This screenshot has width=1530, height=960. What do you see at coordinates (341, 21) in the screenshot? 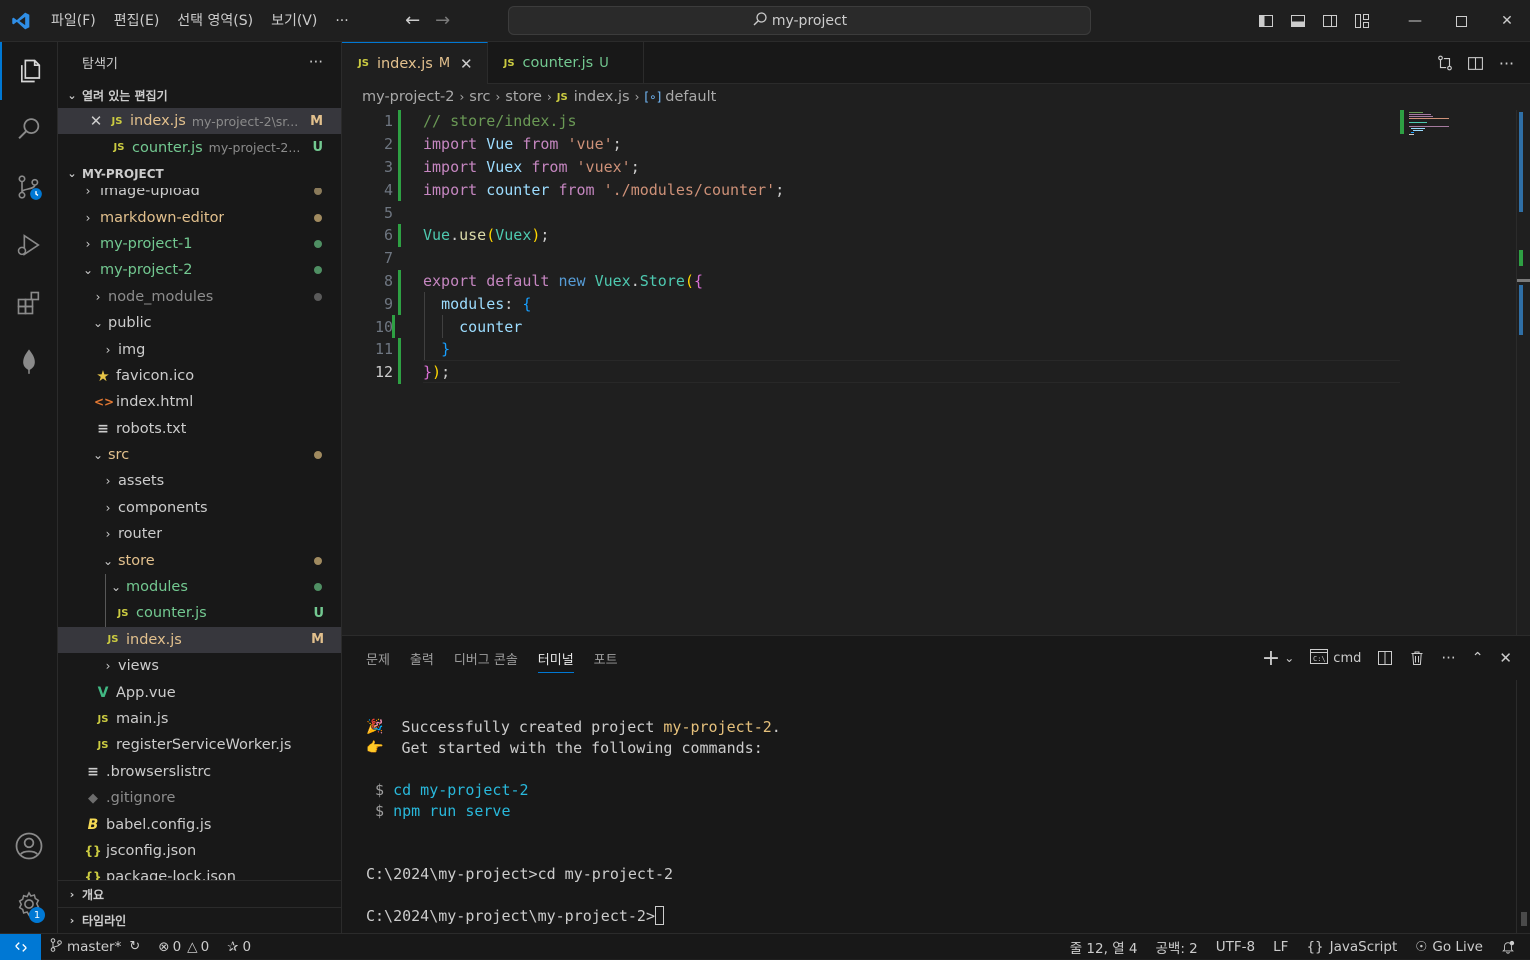
I see `menu-more: ···` at bounding box center [341, 21].